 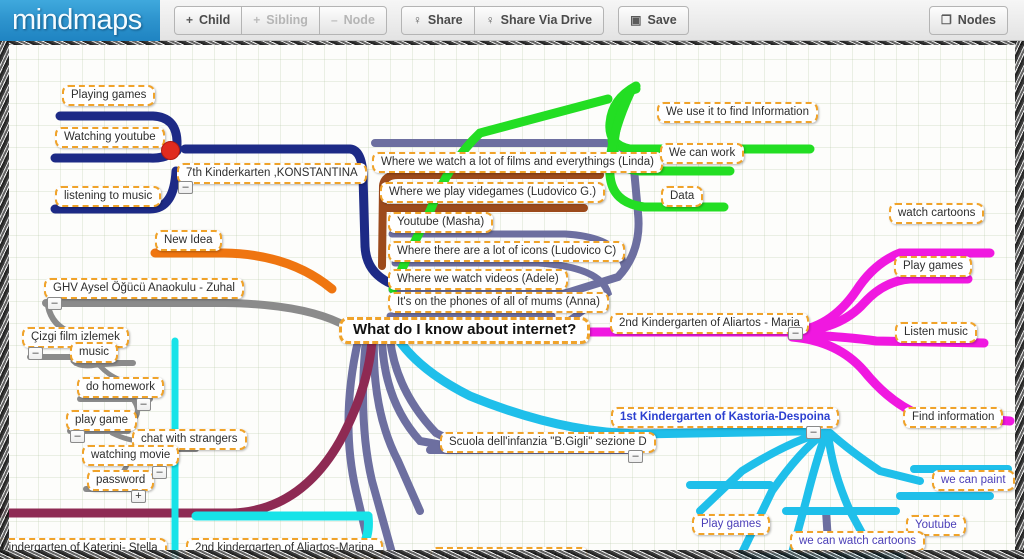 I want to click on add-sibling-label: Sibling, so click(x=287, y=20).